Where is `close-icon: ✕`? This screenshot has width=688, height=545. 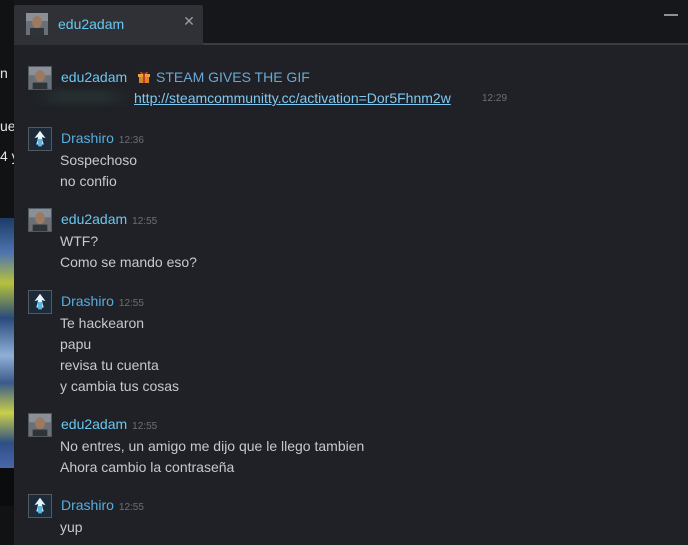 close-icon: ✕ is located at coordinates (189, 21).